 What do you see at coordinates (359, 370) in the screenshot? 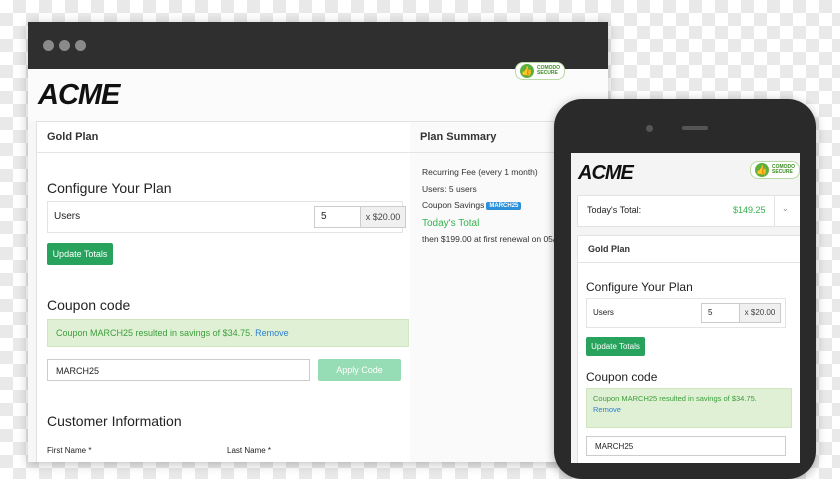
I see `apply-code-button: Apply Code` at bounding box center [359, 370].